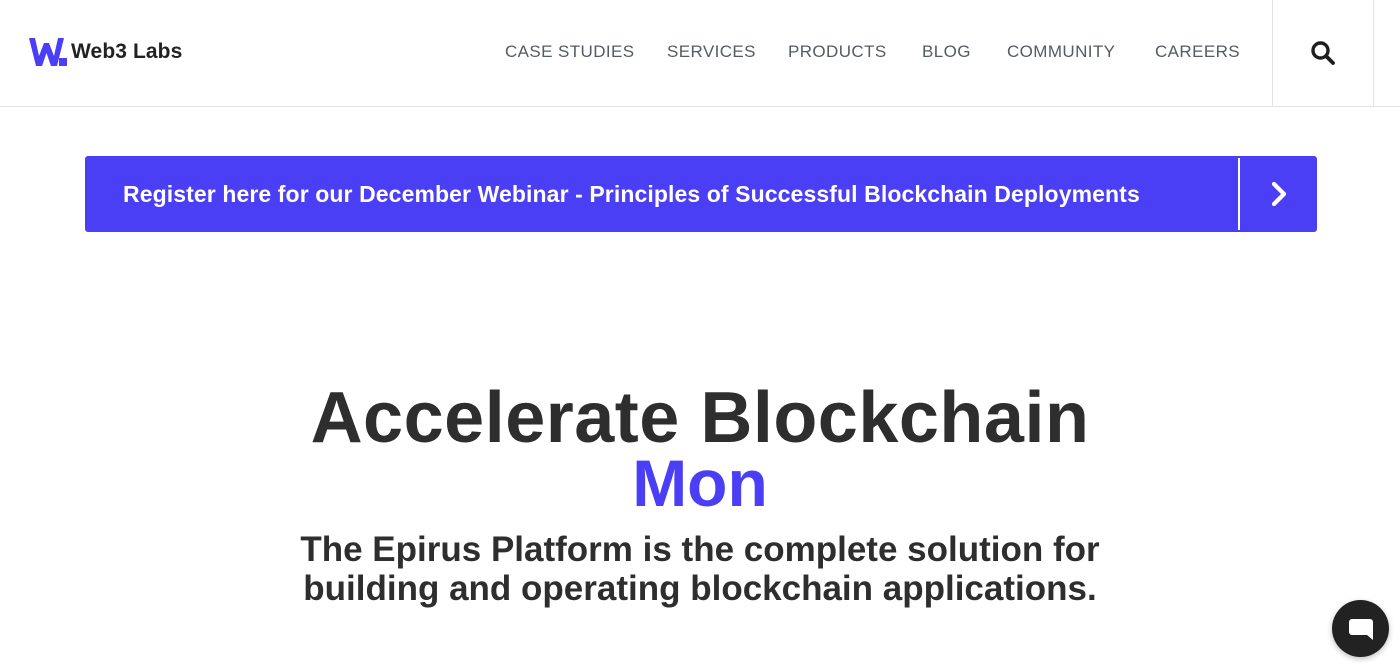  Describe the element at coordinates (837, 52) in the screenshot. I see `nav-products: PRODUCTS` at that location.